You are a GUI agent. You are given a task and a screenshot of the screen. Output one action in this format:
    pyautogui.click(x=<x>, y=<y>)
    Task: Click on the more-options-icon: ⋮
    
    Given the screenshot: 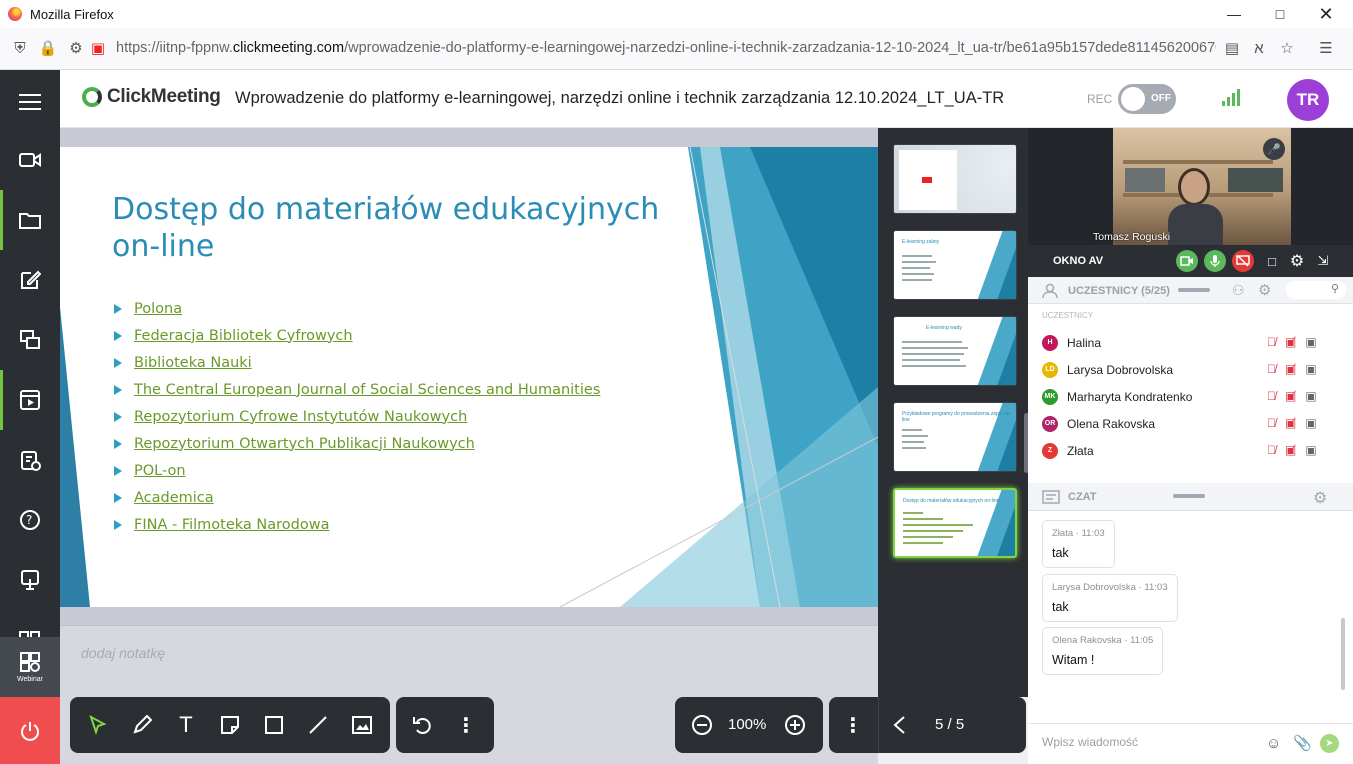 What is the action you would take?
    pyautogui.click(x=466, y=725)
    